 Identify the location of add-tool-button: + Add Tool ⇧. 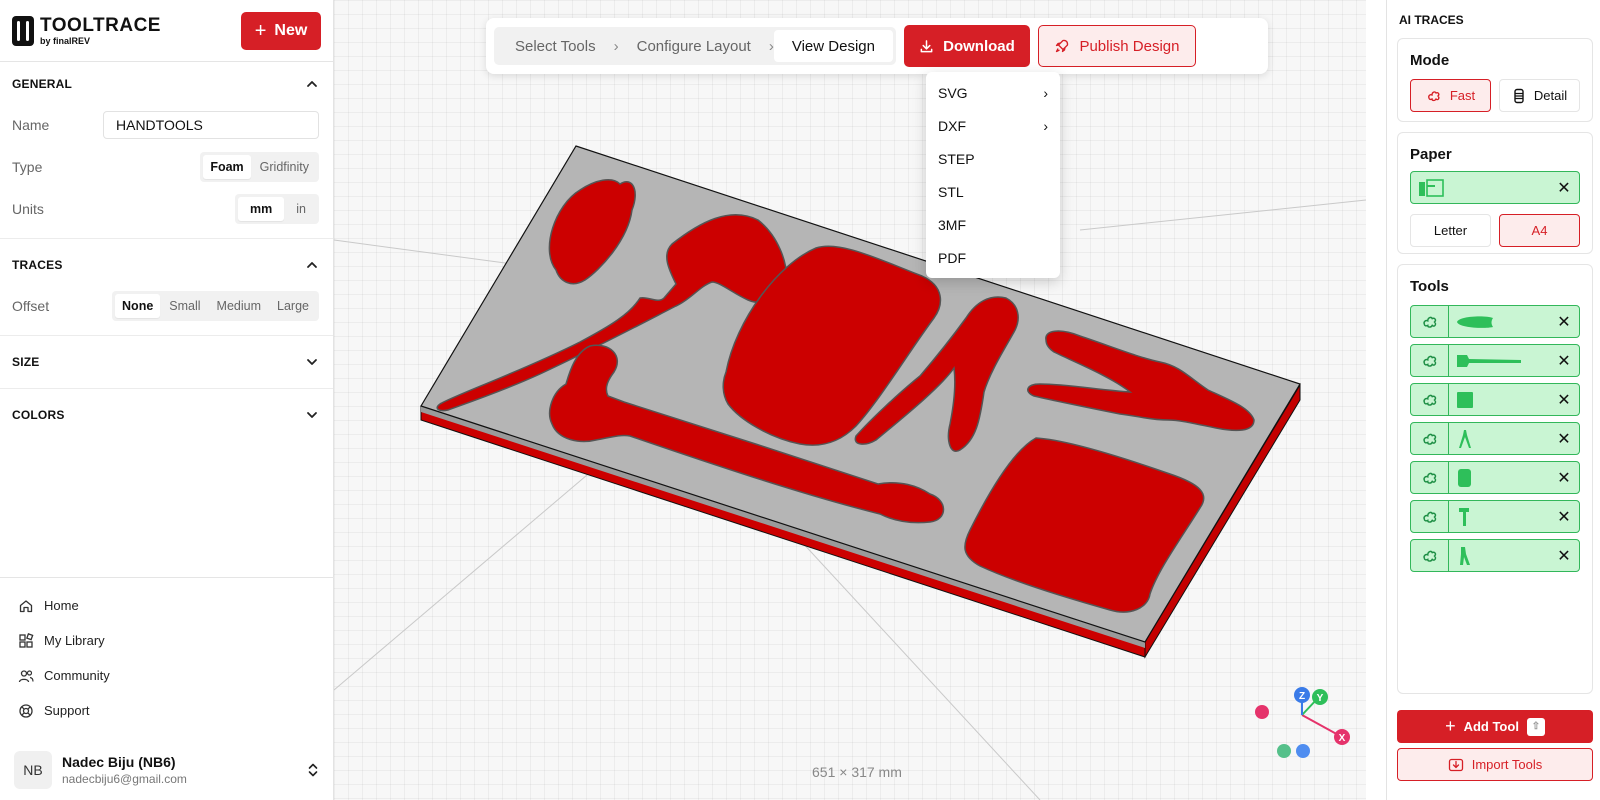
(1495, 726).